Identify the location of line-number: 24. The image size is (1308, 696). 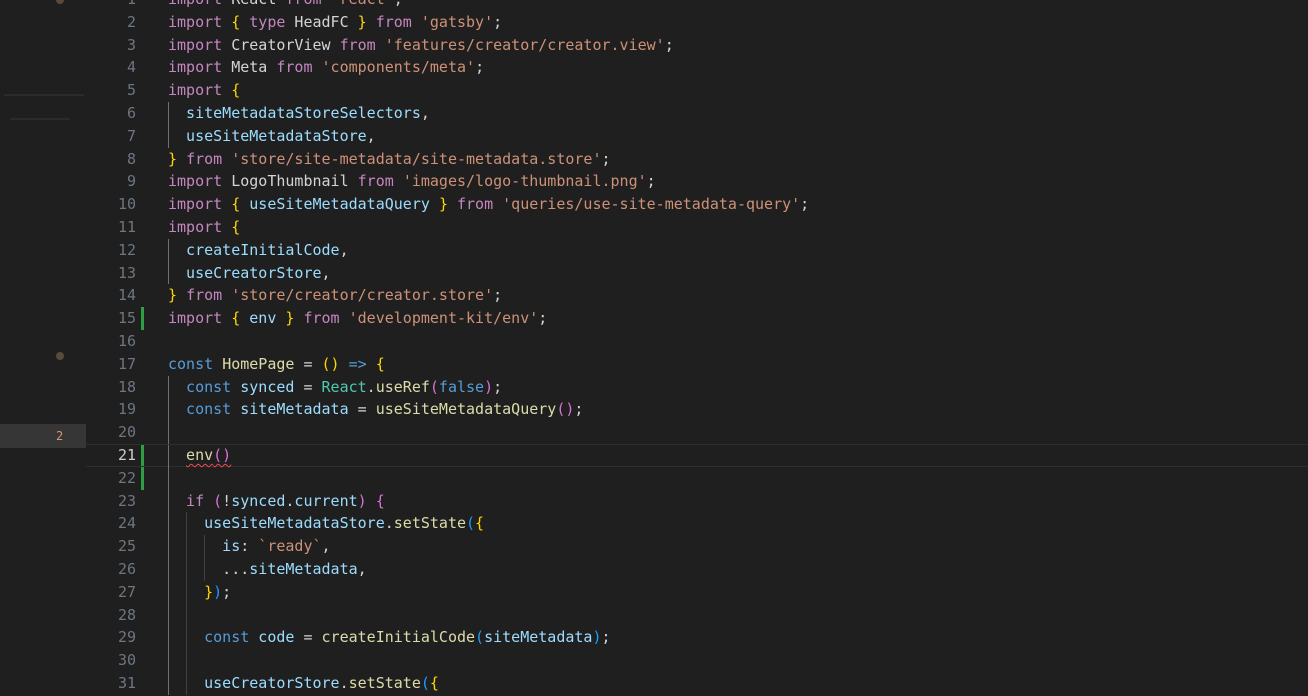
(111, 523).